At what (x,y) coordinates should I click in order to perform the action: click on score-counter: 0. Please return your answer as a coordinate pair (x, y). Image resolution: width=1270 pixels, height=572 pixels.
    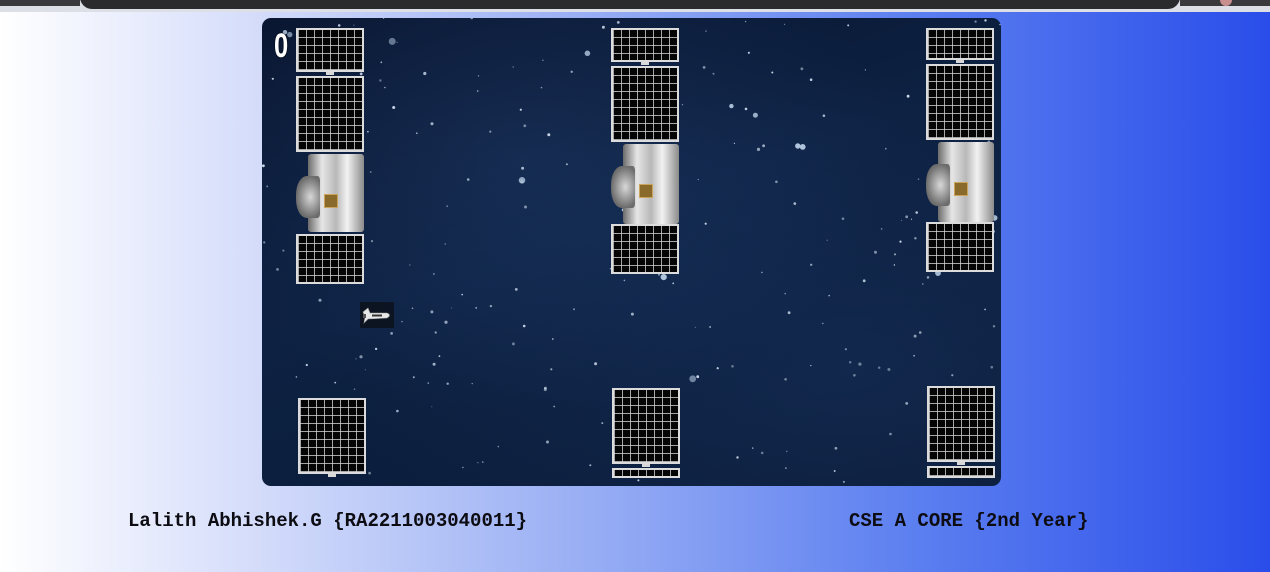
    Looking at the image, I should click on (281, 46).